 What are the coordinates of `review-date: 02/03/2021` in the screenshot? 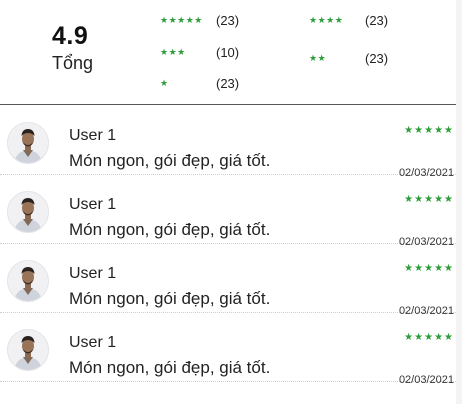 It's located at (426, 380).